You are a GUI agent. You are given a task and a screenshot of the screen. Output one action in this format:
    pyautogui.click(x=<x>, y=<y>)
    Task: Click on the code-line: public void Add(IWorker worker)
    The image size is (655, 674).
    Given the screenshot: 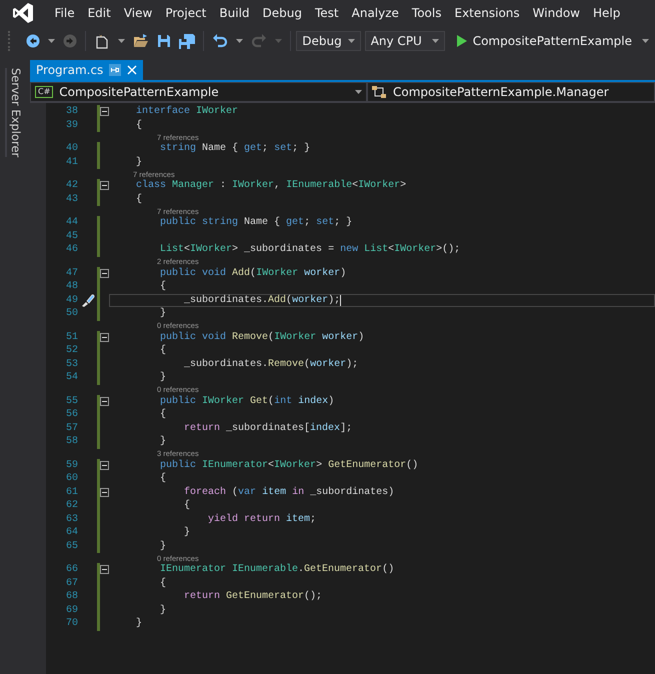 What is the action you would take?
    pyautogui.click(x=252, y=273)
    